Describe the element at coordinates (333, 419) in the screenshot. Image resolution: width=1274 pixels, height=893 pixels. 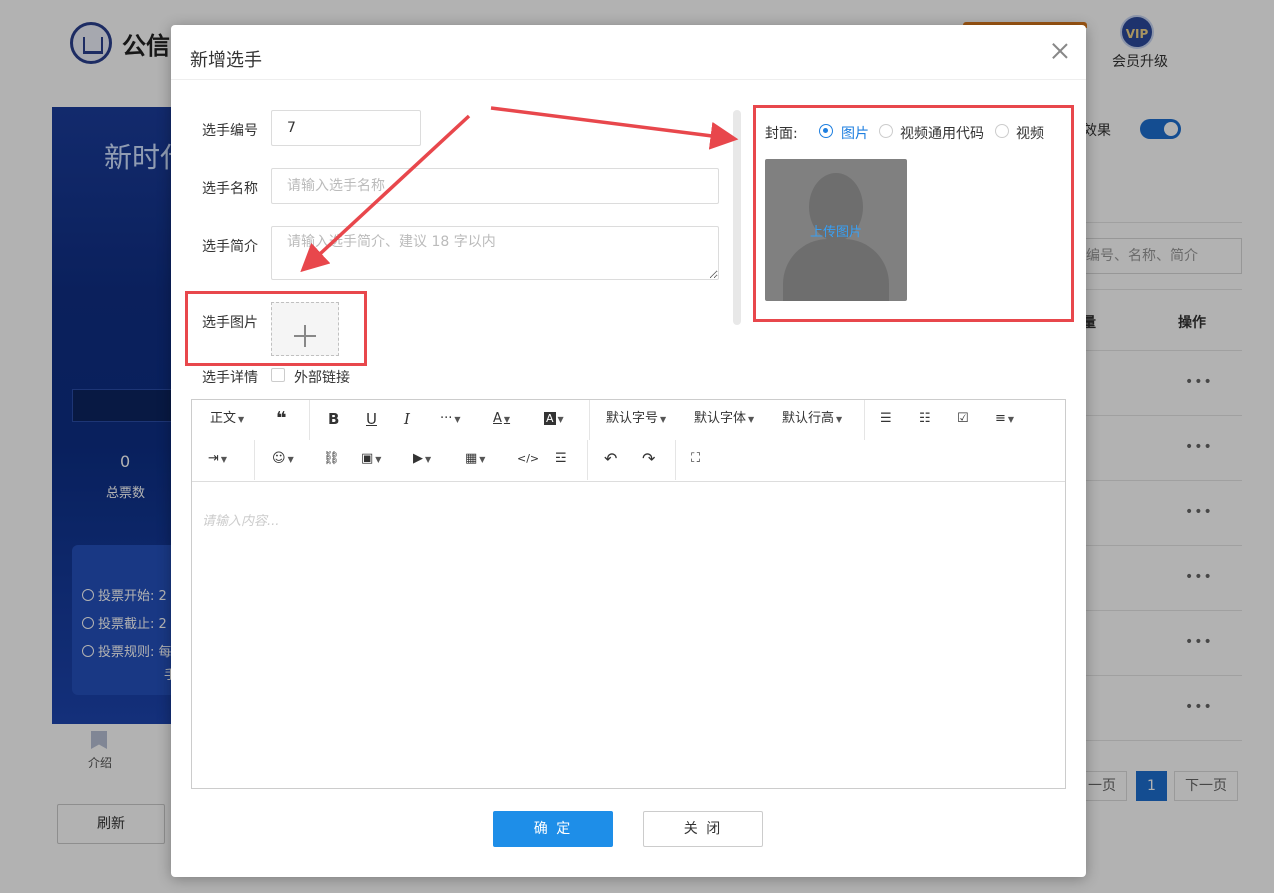
I see `bold-icon: B` at that location.